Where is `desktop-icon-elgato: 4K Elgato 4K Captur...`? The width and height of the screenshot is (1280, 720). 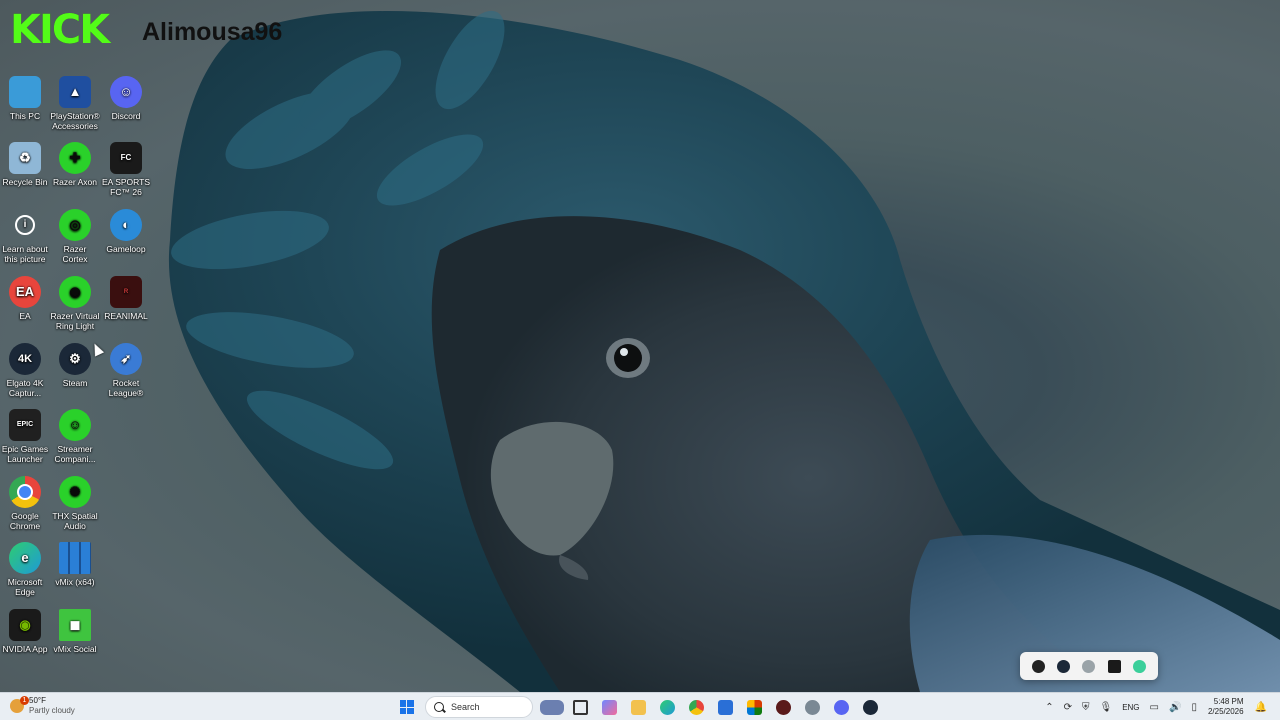 desktop-icon-elgato: 4K Elgato 4K Captur... is located at coordinates (25, 370).